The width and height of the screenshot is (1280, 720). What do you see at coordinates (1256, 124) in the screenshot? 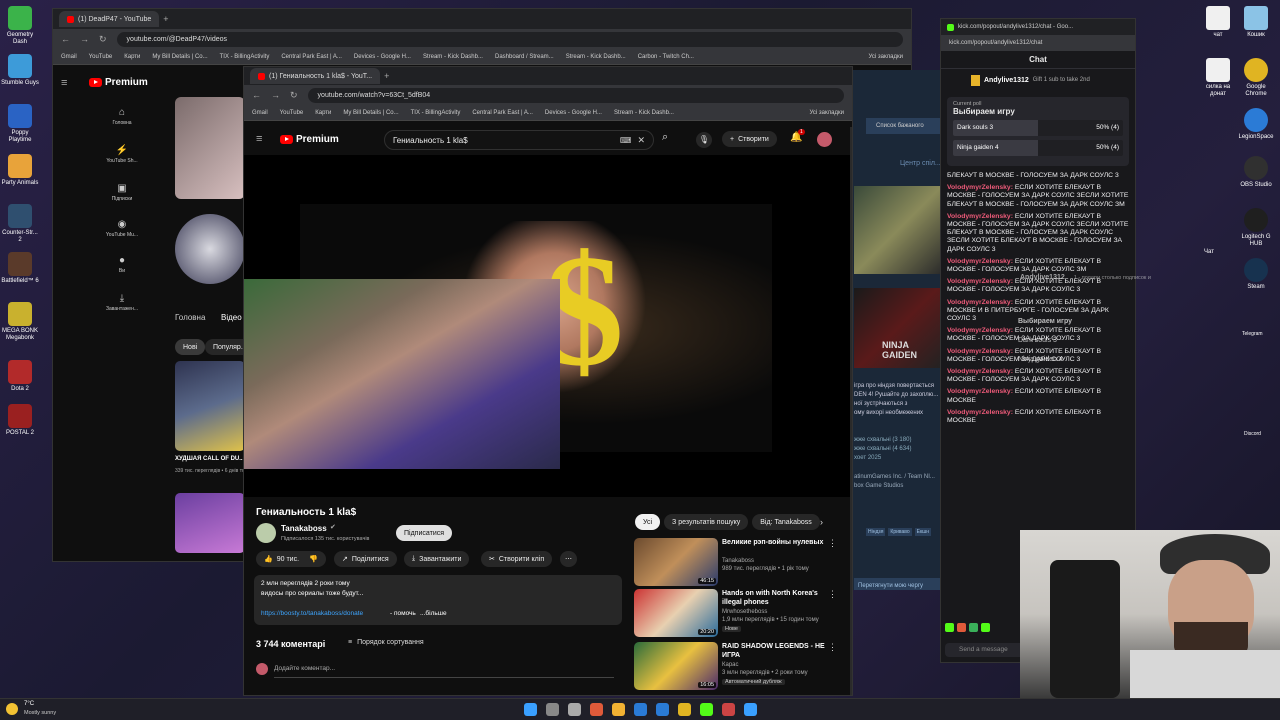
I see `desktop-shortcut: LegionSpace` at bounding box center [1256, 124].